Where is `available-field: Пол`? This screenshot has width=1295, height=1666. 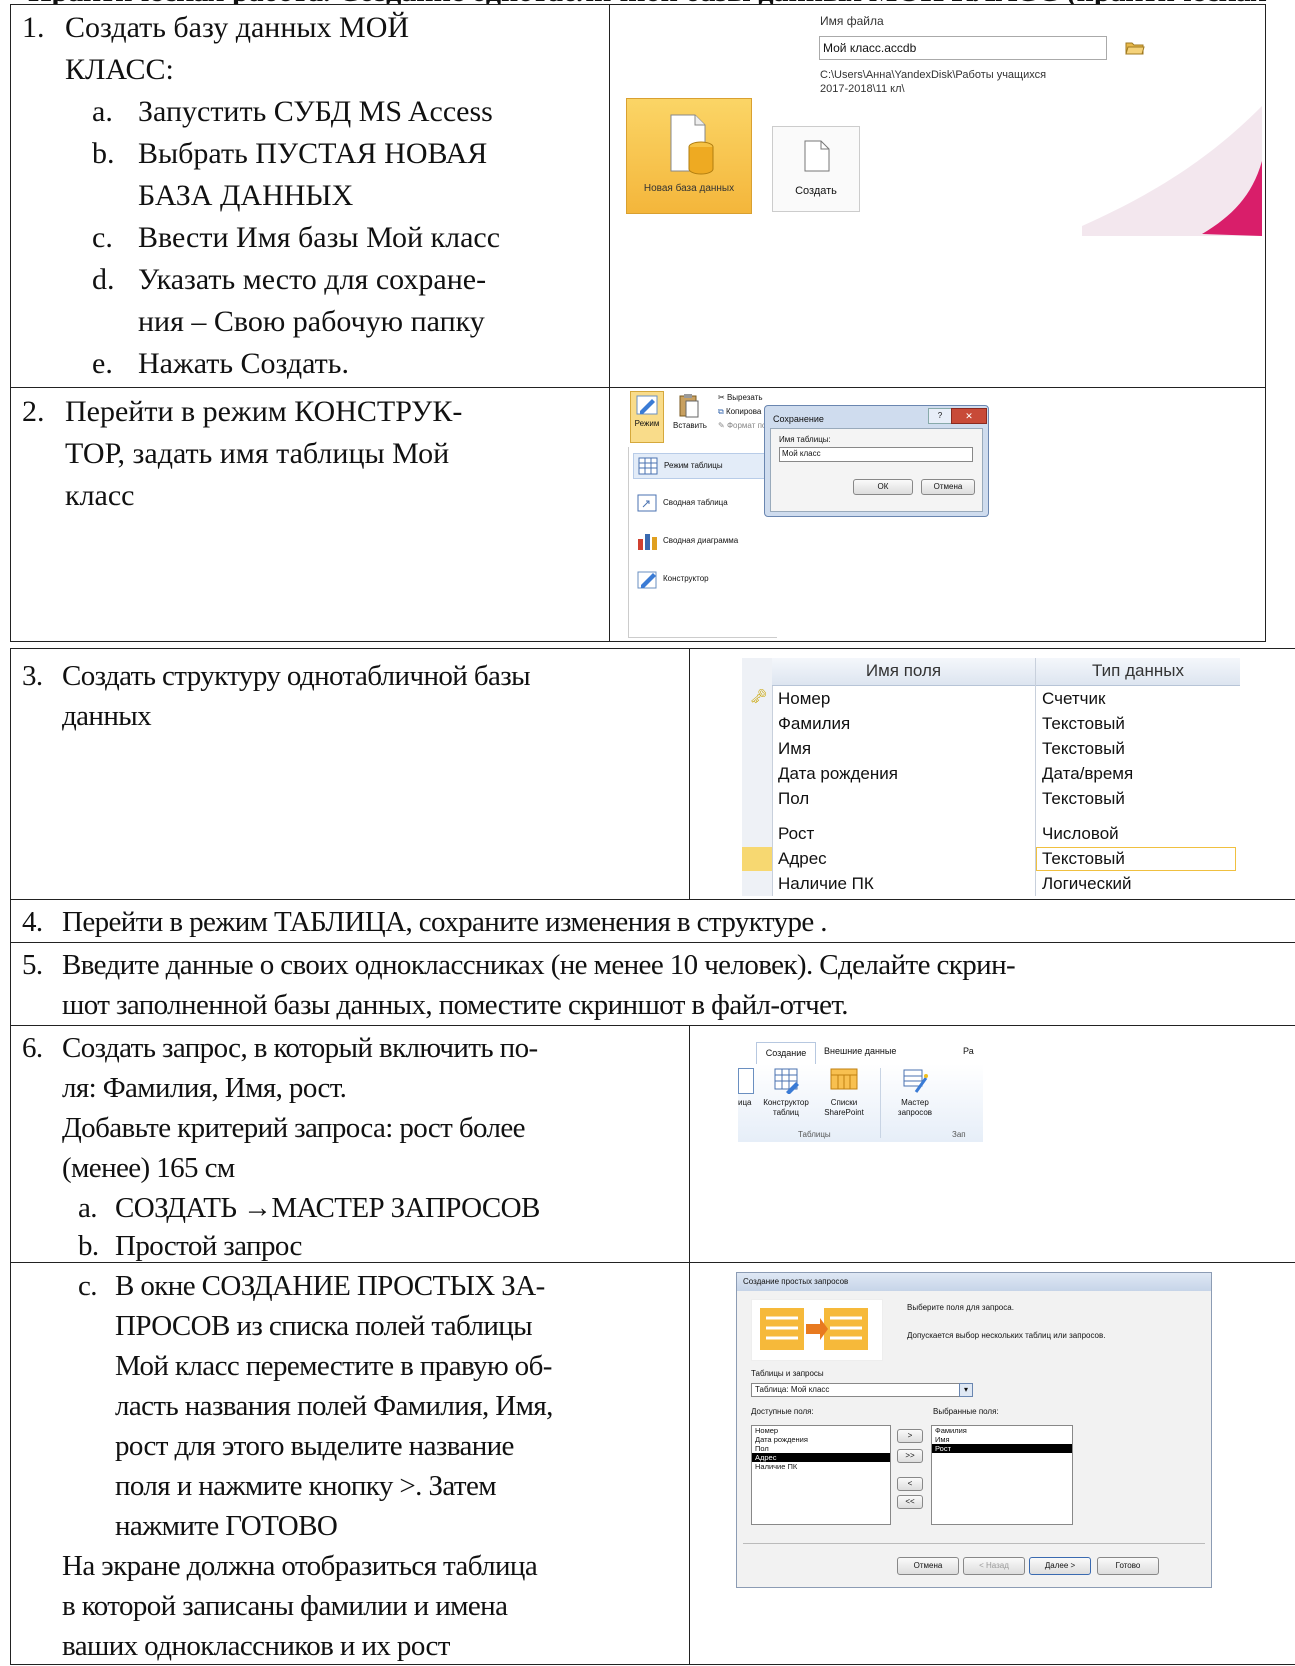
available-field: Пол is located at coordinates (821, 1448).